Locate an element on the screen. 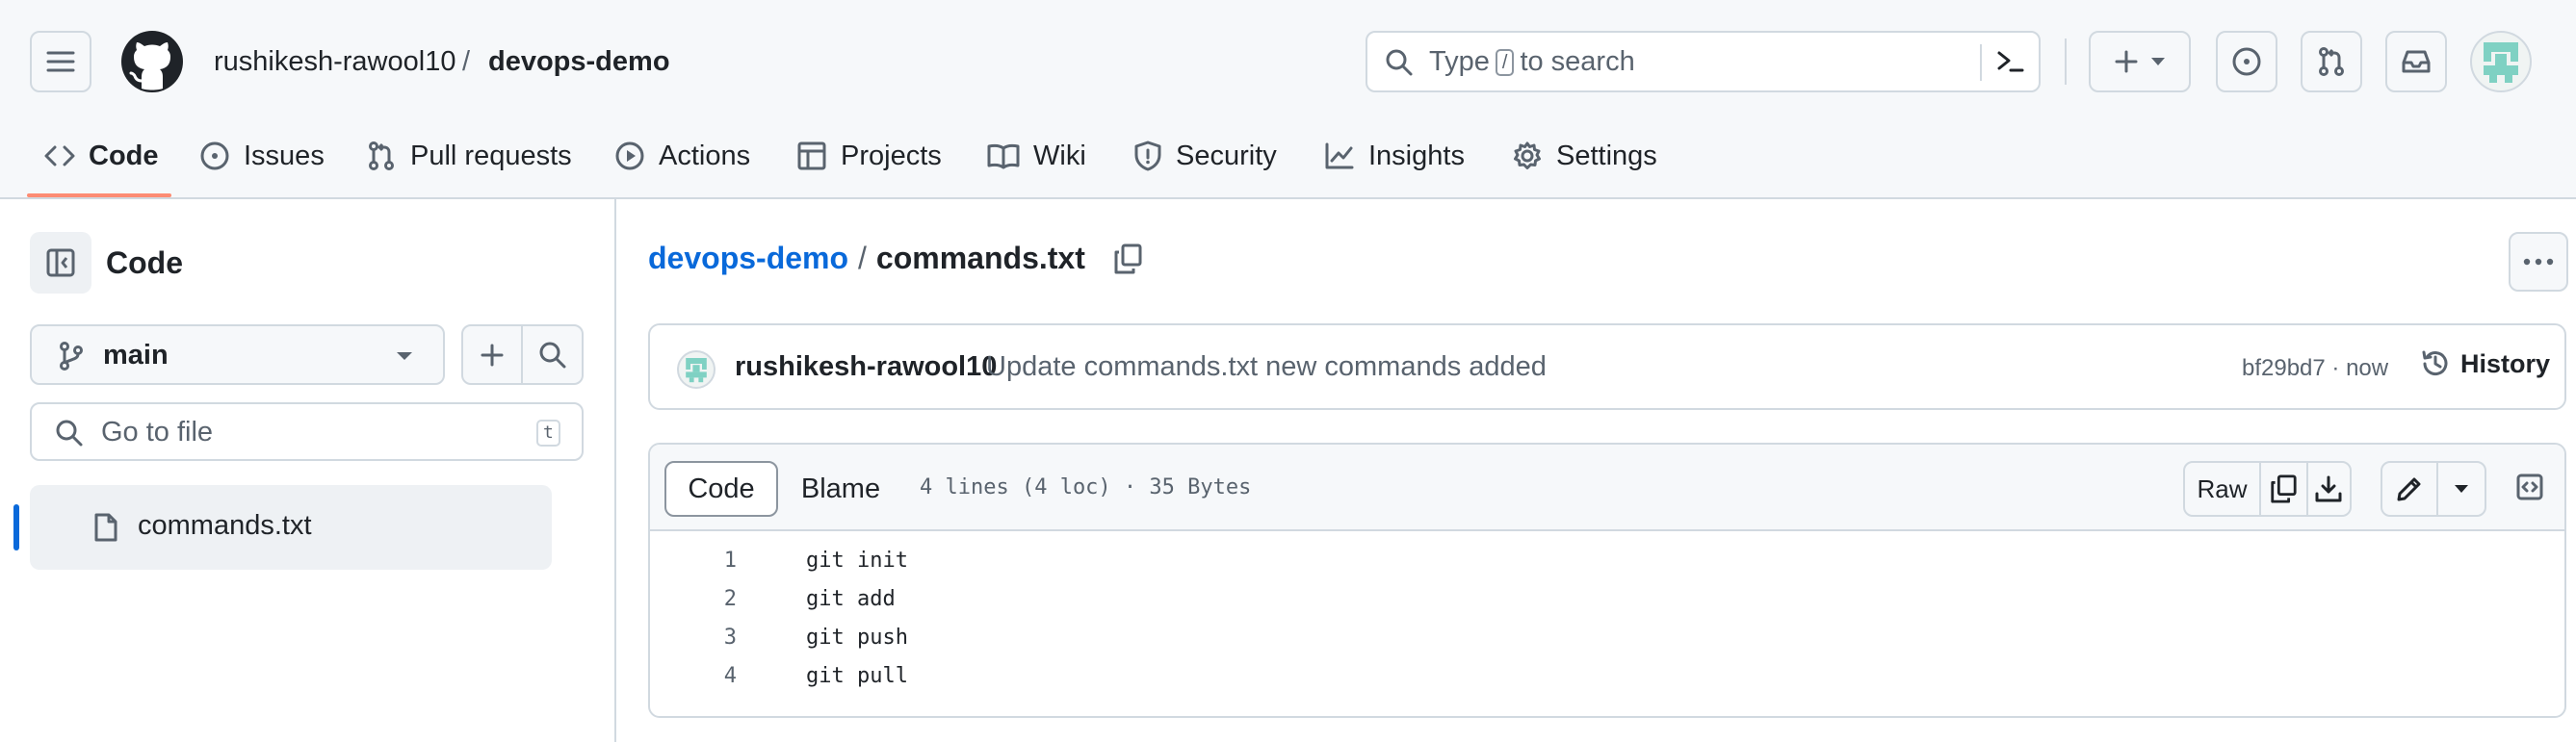 This screenshot has height=742, width=2576. commit-author: rushikesh-rawool10 is located at coordinates (866, 367).